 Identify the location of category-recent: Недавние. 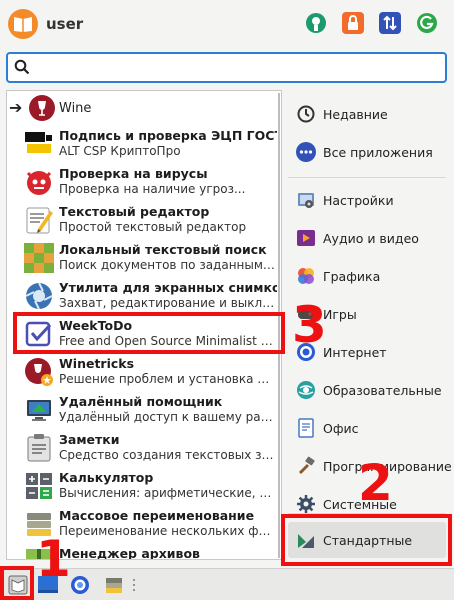
(367, 114).